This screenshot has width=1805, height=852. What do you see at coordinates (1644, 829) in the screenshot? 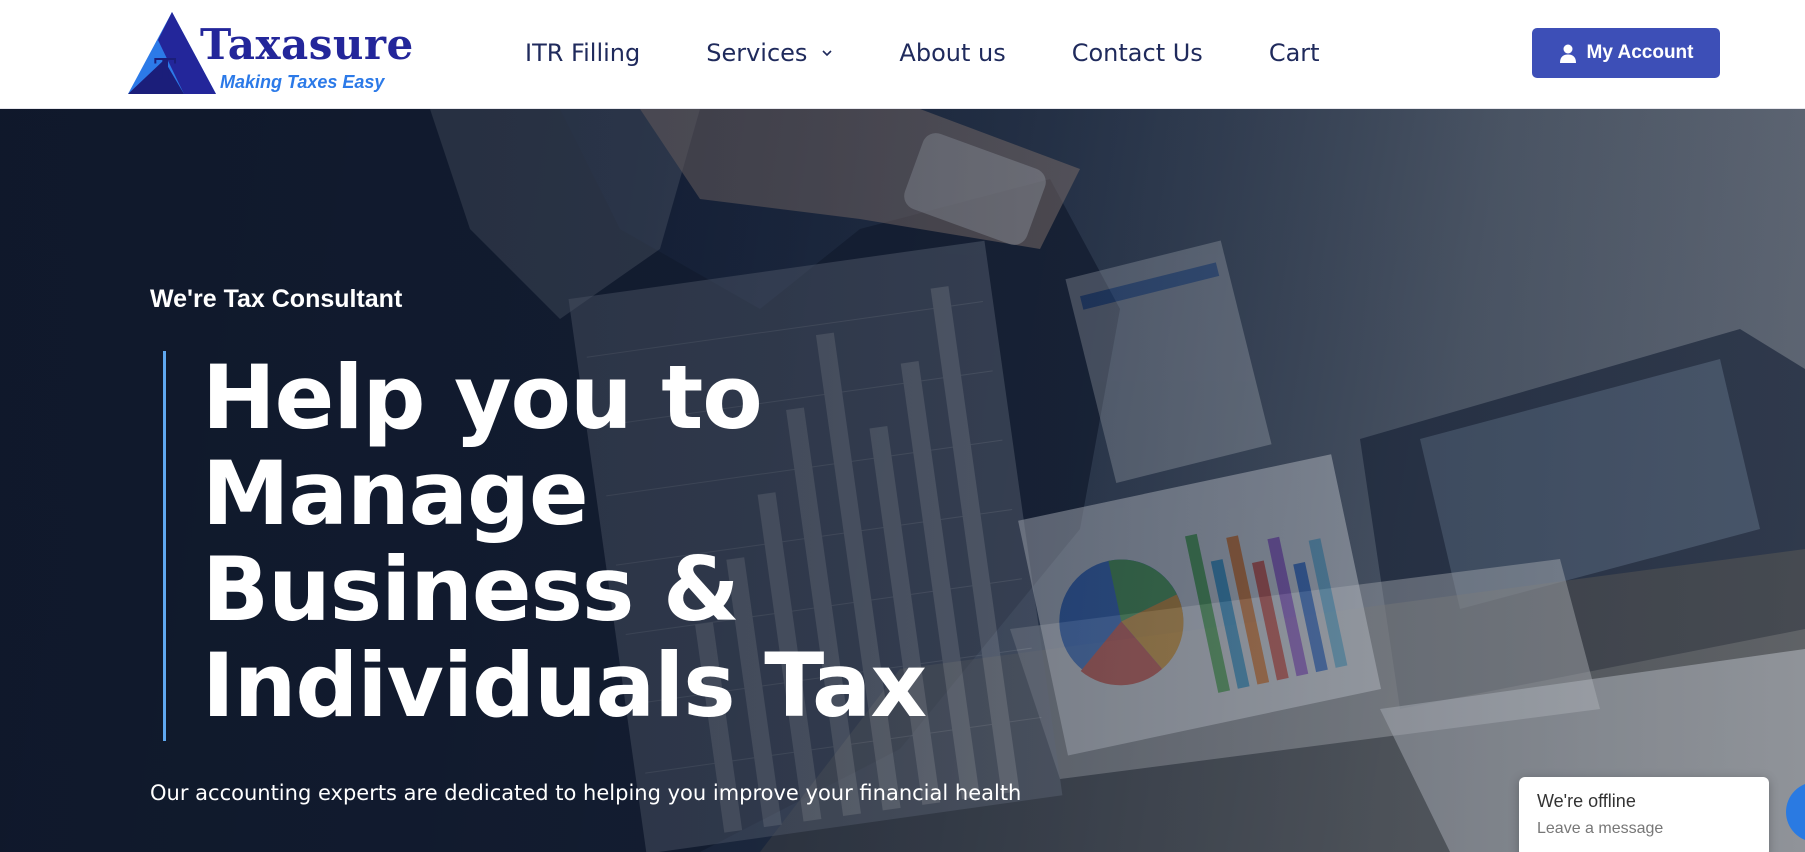
I see `chat-leave-message: Leave a message` at bounding box center [1644, 829].